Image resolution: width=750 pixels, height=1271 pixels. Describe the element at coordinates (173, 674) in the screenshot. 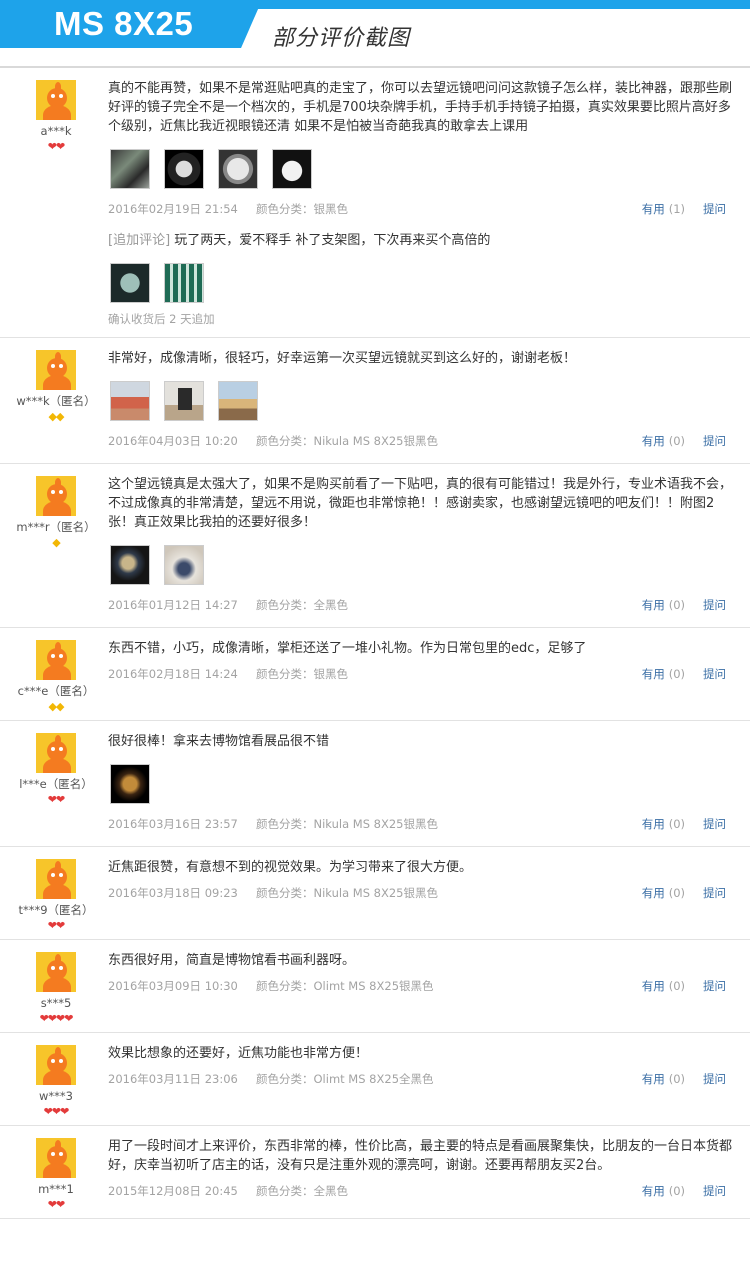

I see `review-date: 2016年02月18日 14:24` at that location.